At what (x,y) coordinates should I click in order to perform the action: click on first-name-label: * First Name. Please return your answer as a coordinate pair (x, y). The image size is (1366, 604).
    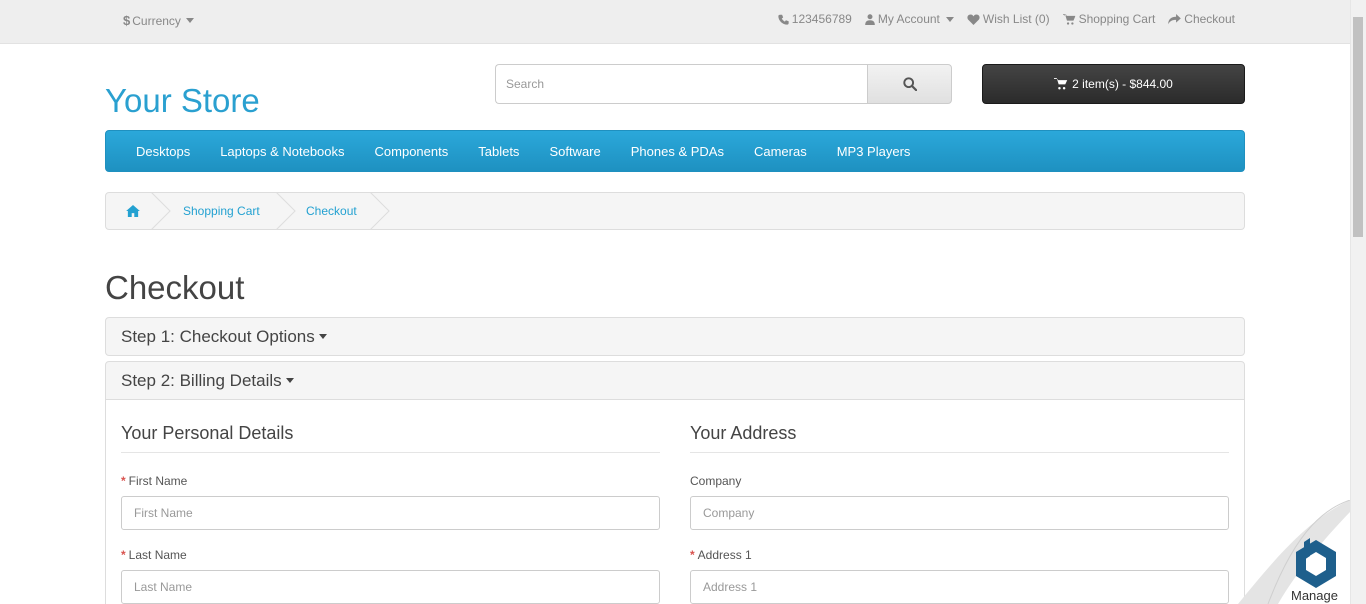
    Looking at the image, I should click on (154, 481).